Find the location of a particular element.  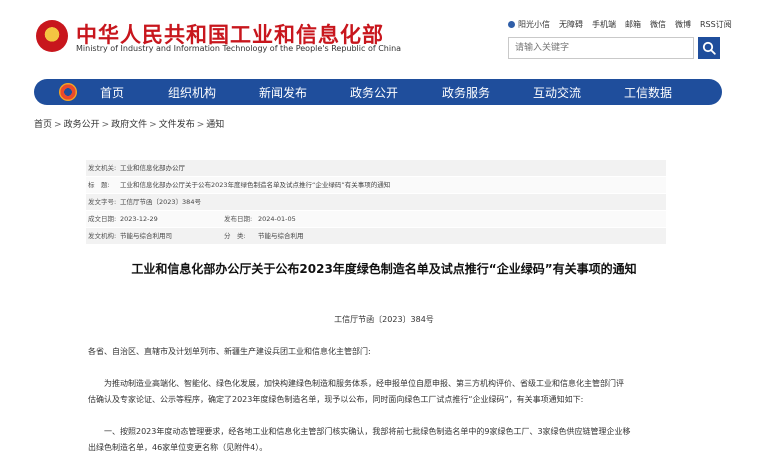

nav-item-data: 工信数据 is located at coordinates (648, 92).